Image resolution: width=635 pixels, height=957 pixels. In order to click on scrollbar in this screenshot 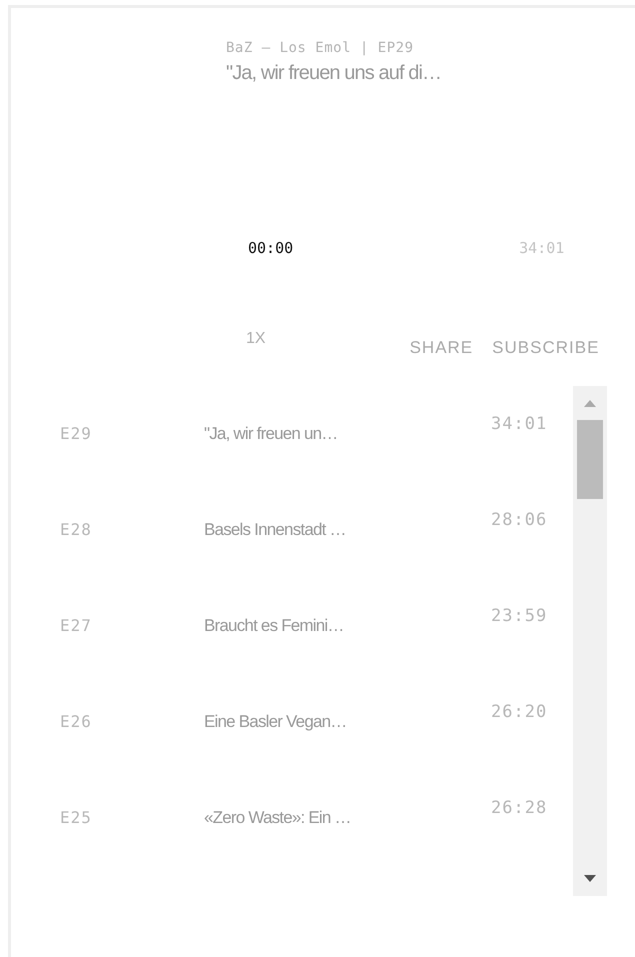, I will do `click(590, 641)`.